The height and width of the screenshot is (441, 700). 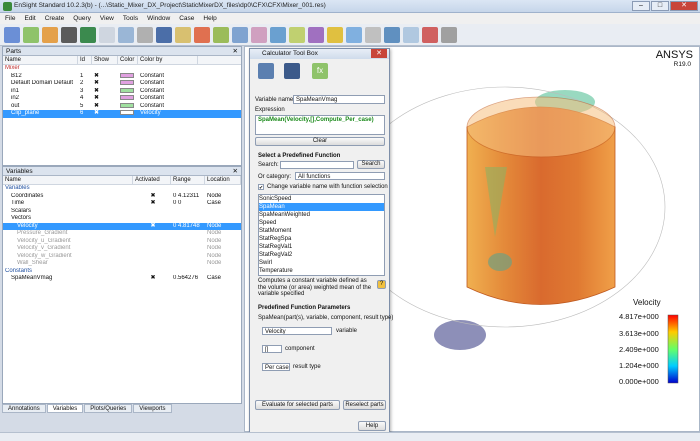 What do you see at coordinates (12, 34) in the screenshot?
I see `part-mode-icon` at bounding box center [12, 34].